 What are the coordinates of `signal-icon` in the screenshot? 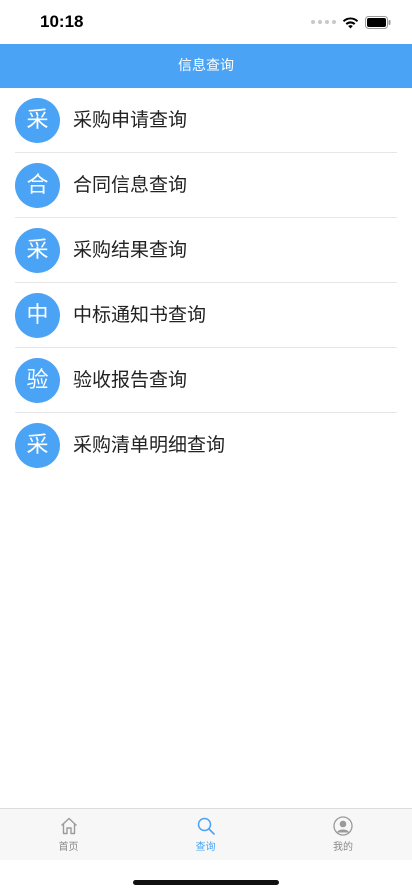 It's located at (323, 22).